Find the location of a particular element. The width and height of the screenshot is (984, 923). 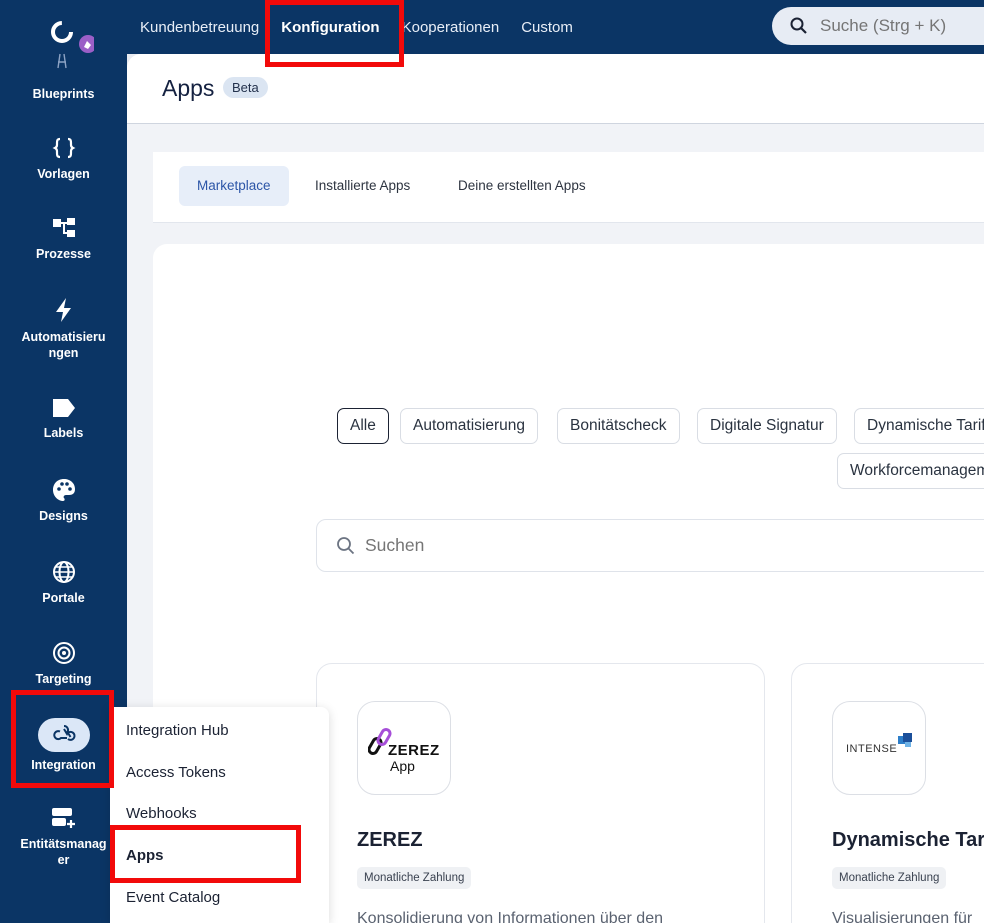

menu-item-webhooks: Webhooks is located at coordinates (161, 813).